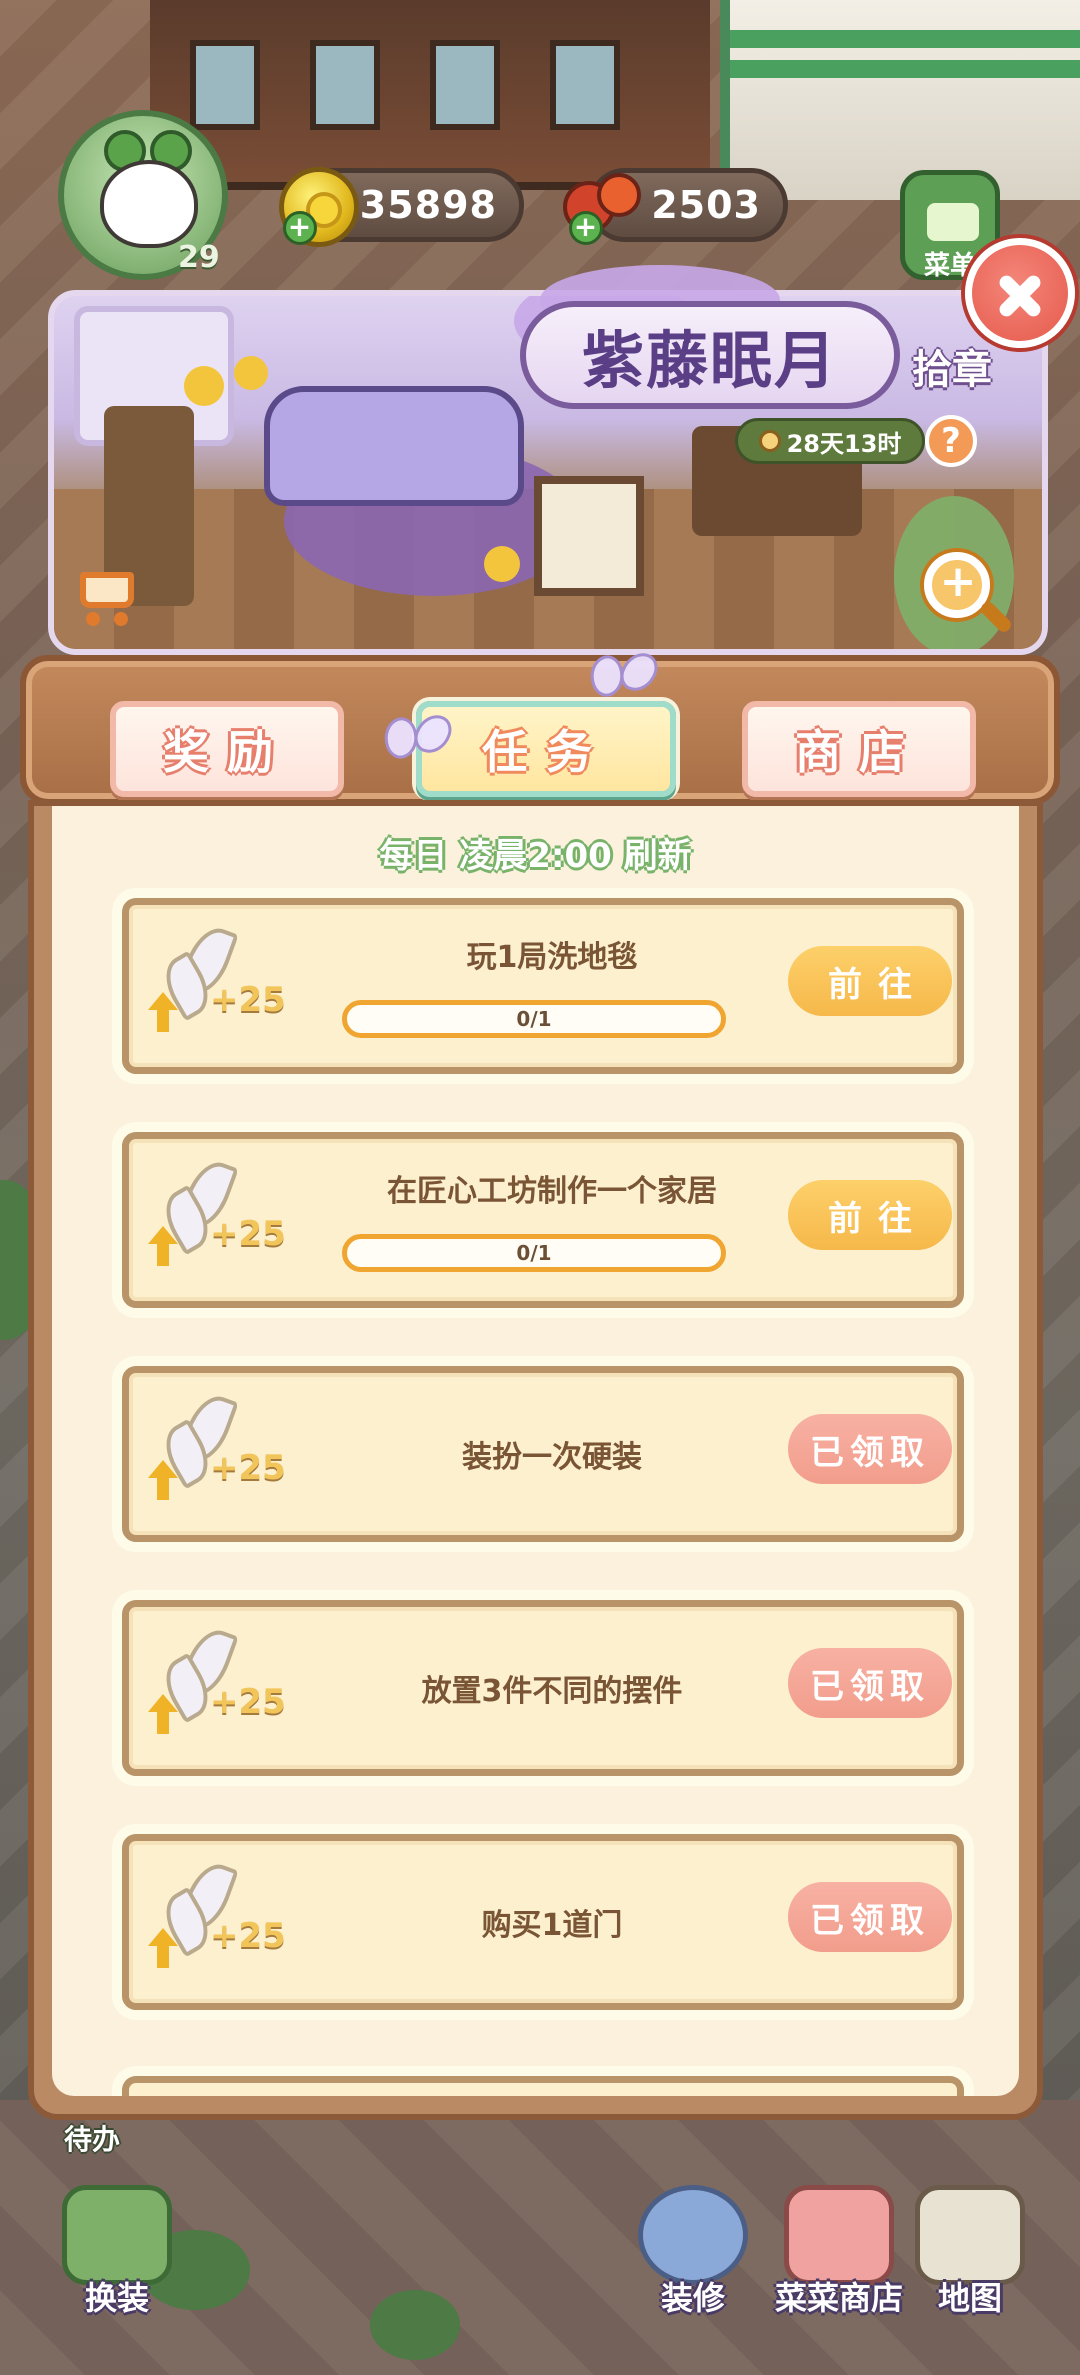 The image size is (1080, 2375). Describe the element at coordinates (107, 597) in the screenshot. I see `cart-icon` at that location.